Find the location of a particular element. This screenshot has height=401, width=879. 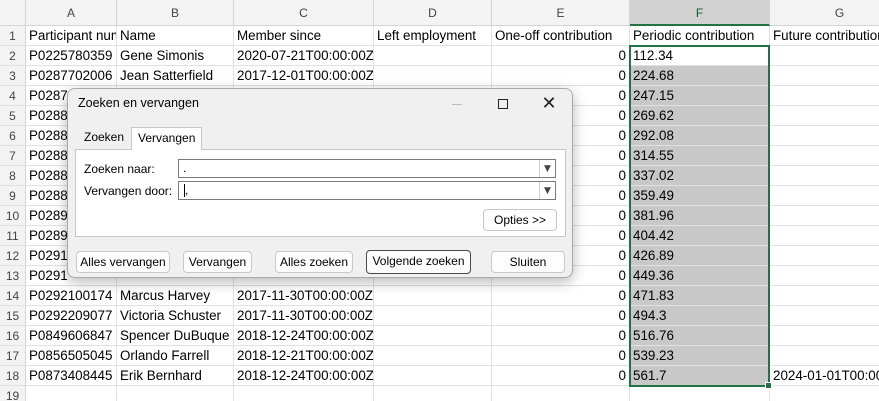

cell-D16 is located at coordinates (433, 336).